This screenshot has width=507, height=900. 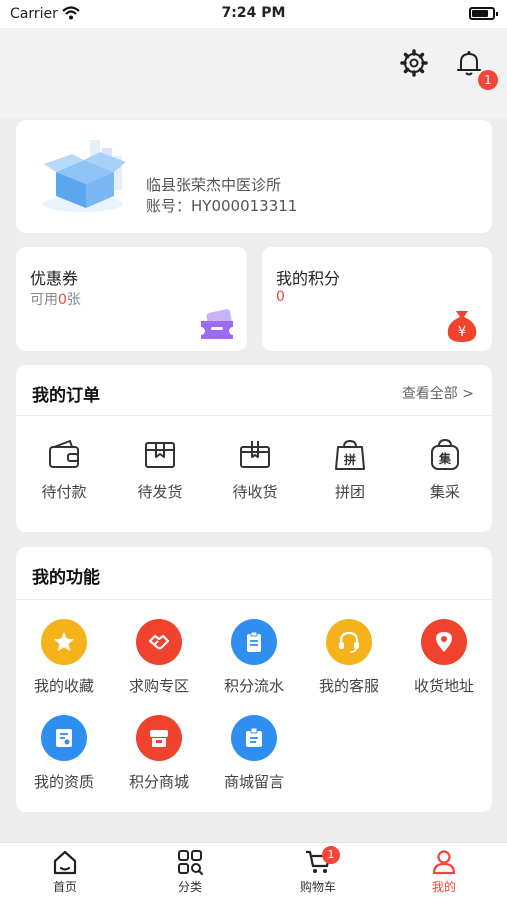 What do you see at coordinates (222, 206) in the screenshot?
I see `account-number: 账号：HY000013311` at bounding box center [222, 206].